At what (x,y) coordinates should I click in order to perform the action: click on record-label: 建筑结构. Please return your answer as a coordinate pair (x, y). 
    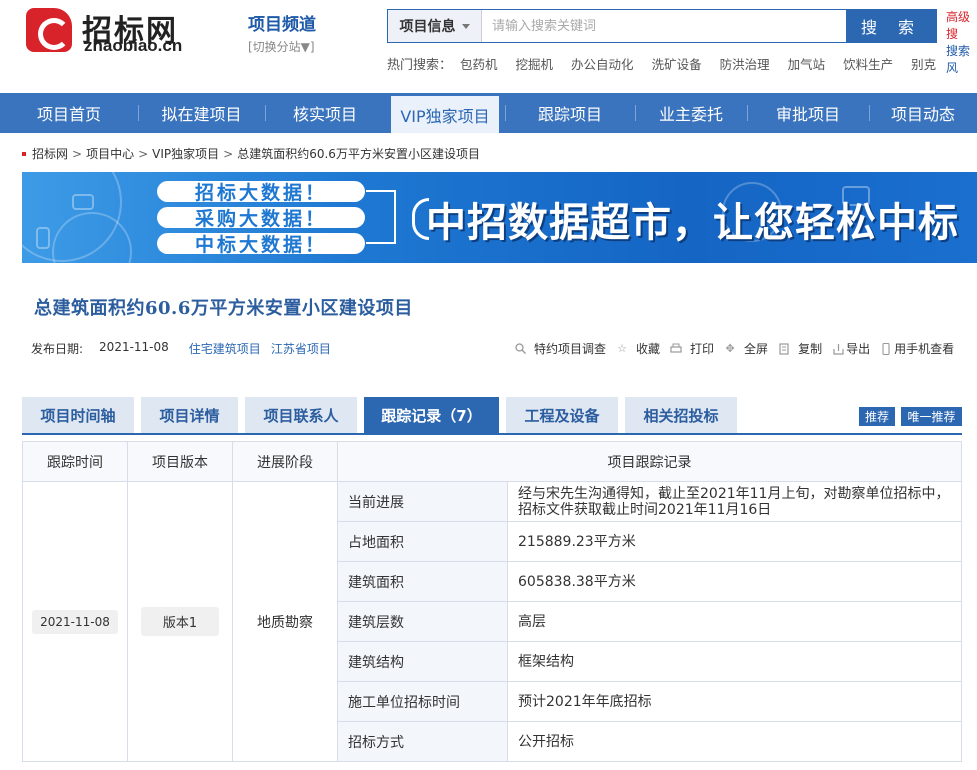
    Looking at the image, I should click on (422, 661).